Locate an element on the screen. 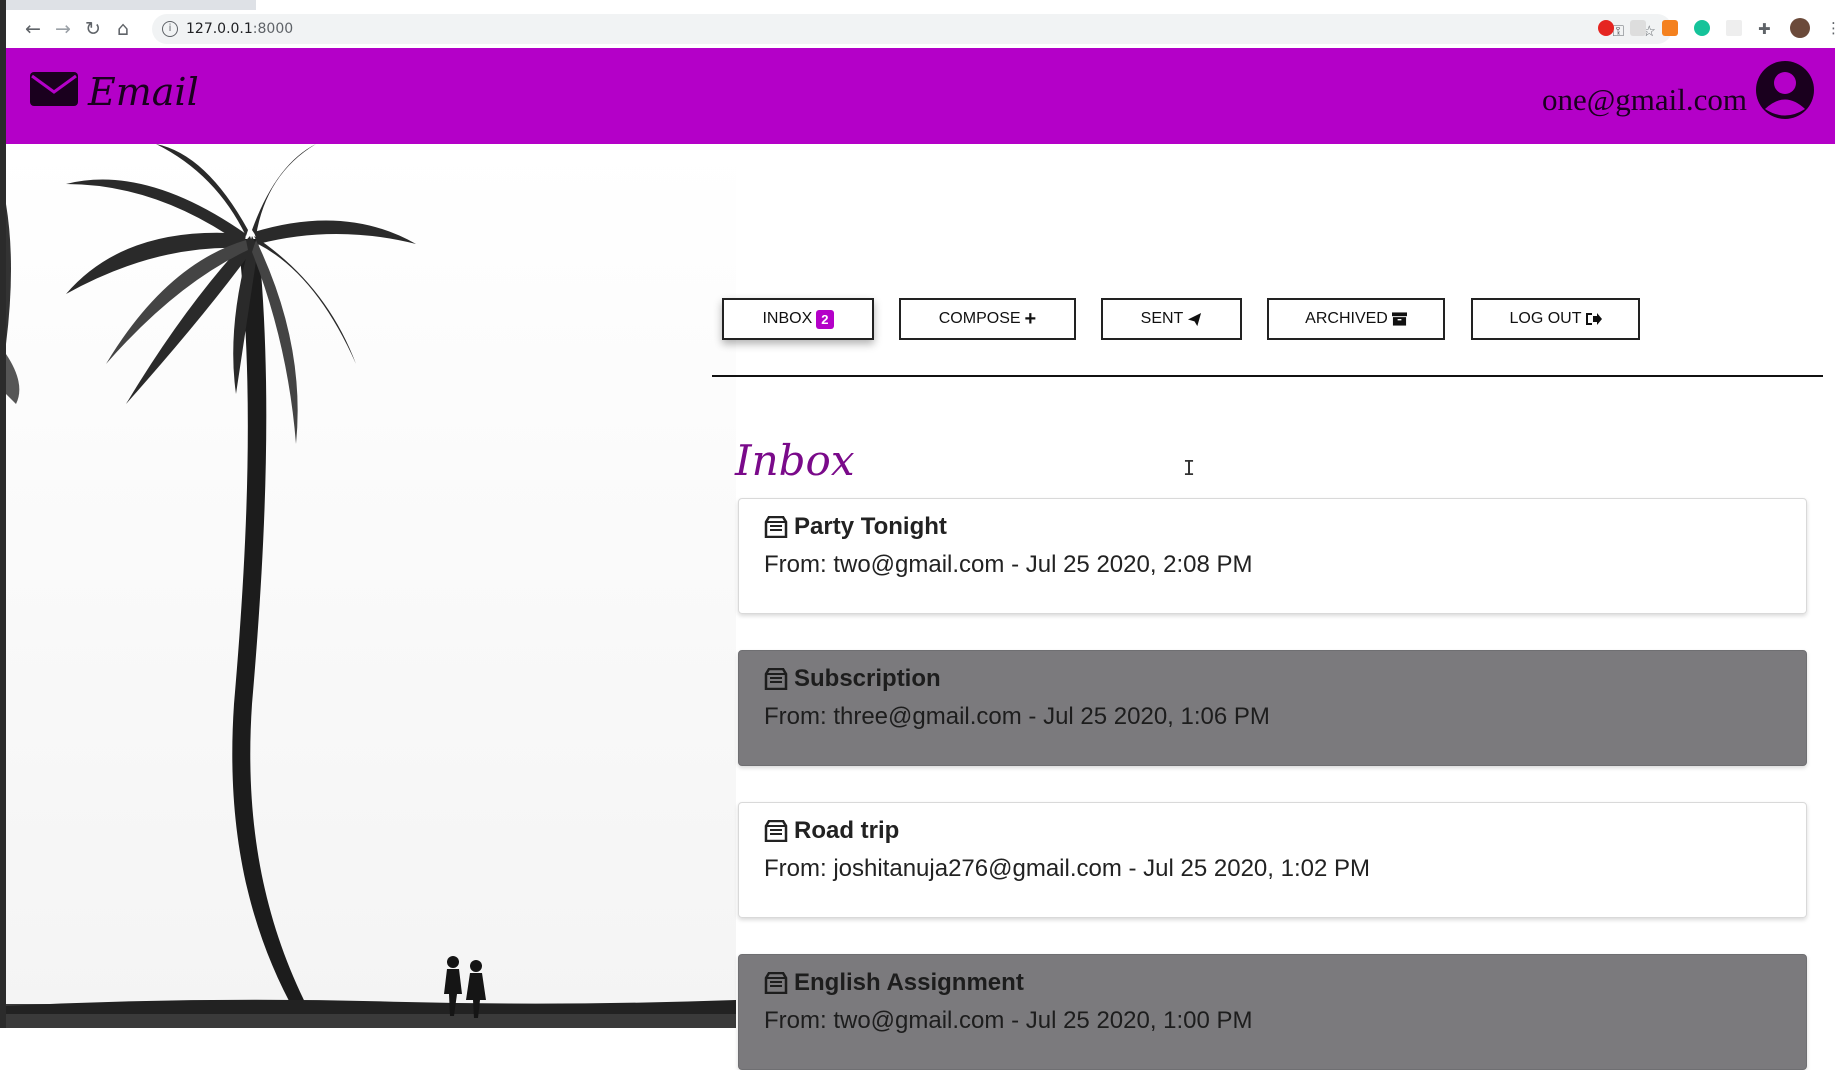 The height and width of the screenshot is (1070, 1835). metamask-extension-icon is located at coordinates (1670, 28).